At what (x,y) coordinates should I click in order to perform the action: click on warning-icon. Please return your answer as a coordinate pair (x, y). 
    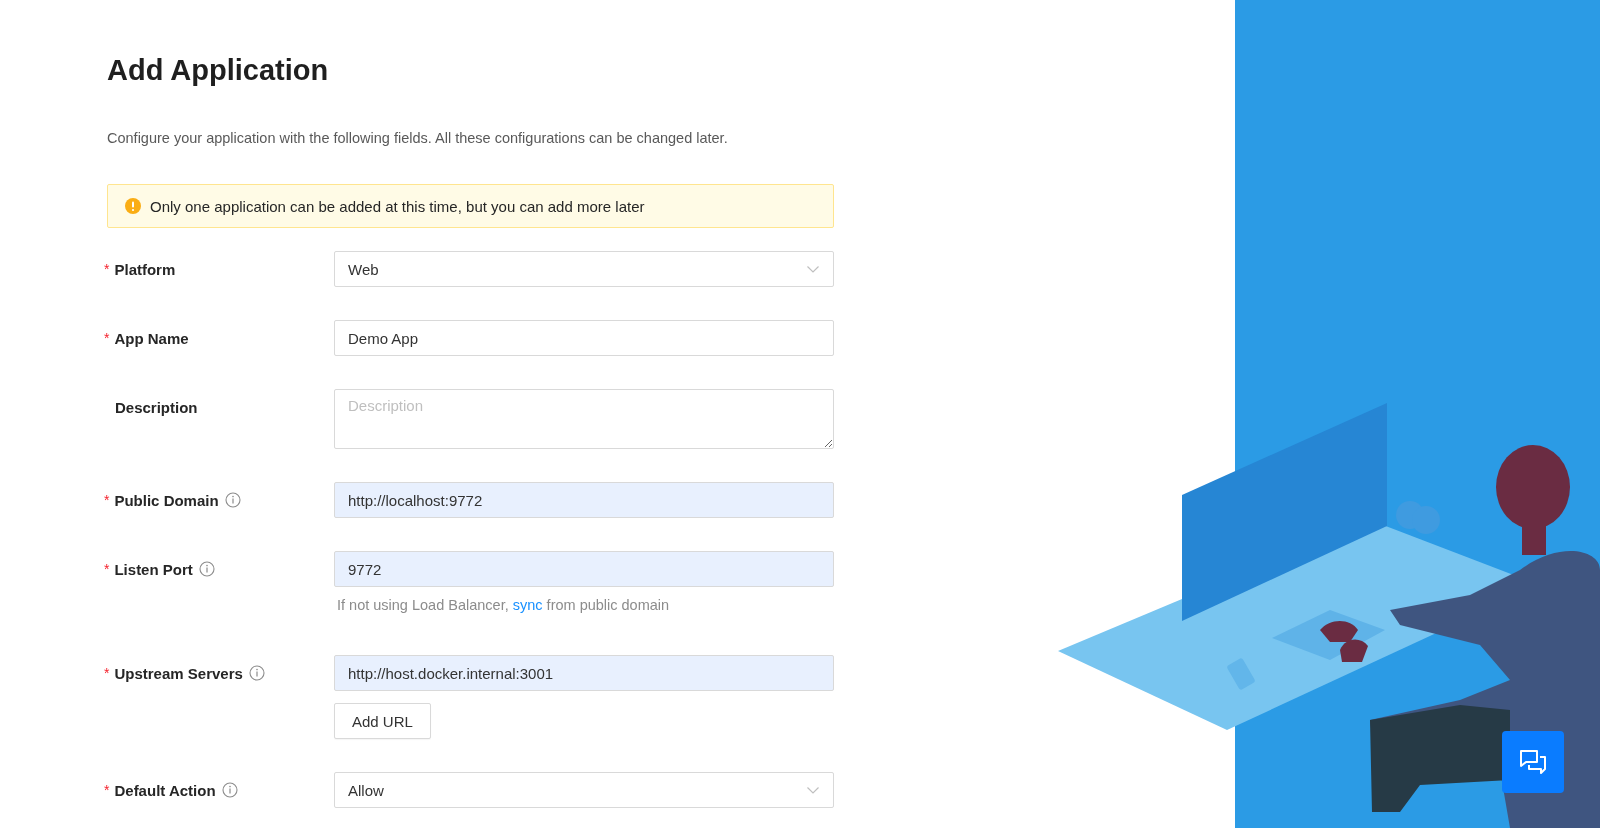
    Looking at the image, I should click on (133, 206).